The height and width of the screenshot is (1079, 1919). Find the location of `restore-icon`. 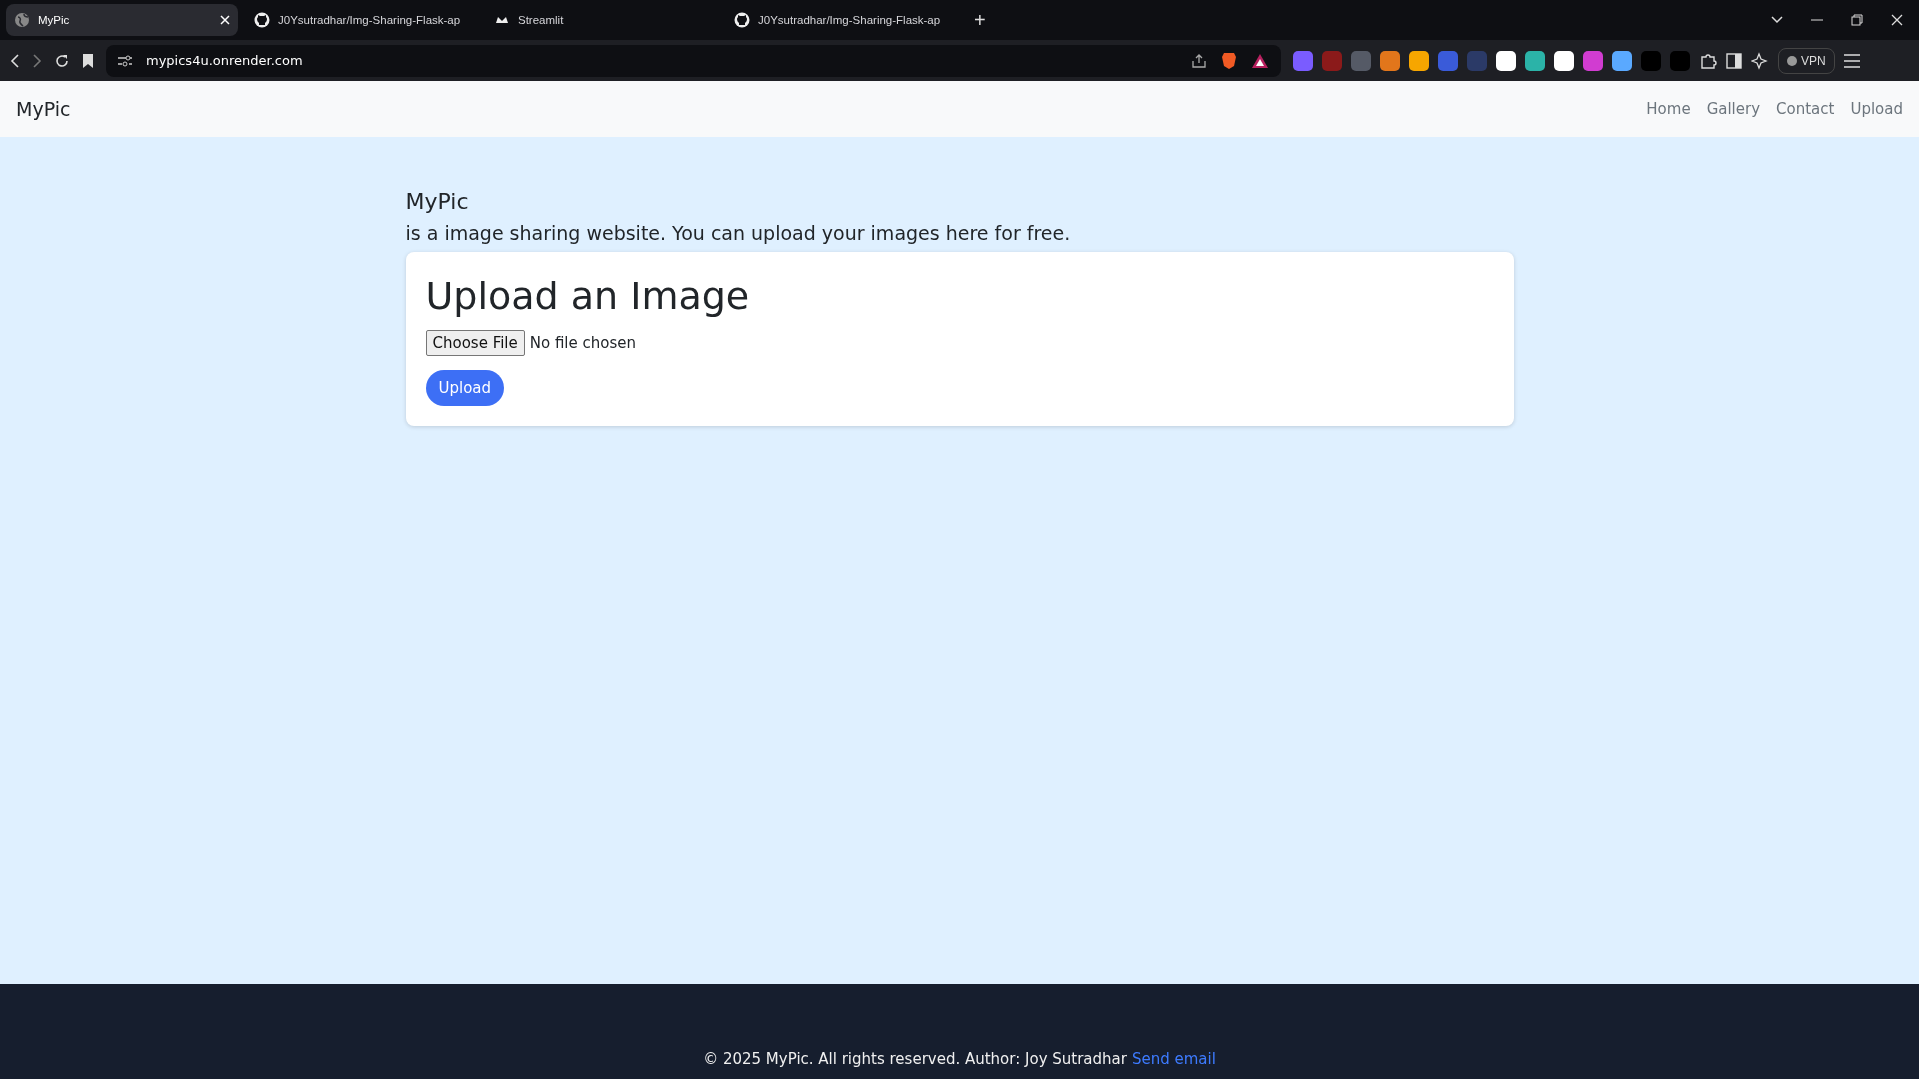

restore-icon is located at coordinates (1857, 20).